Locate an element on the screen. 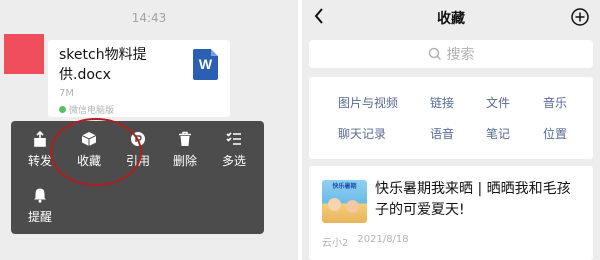 The width and height of the screenshot is (600, 260). favorite-item-meta: 云小2 2021/8/18 is located at coordinates (365, 241).